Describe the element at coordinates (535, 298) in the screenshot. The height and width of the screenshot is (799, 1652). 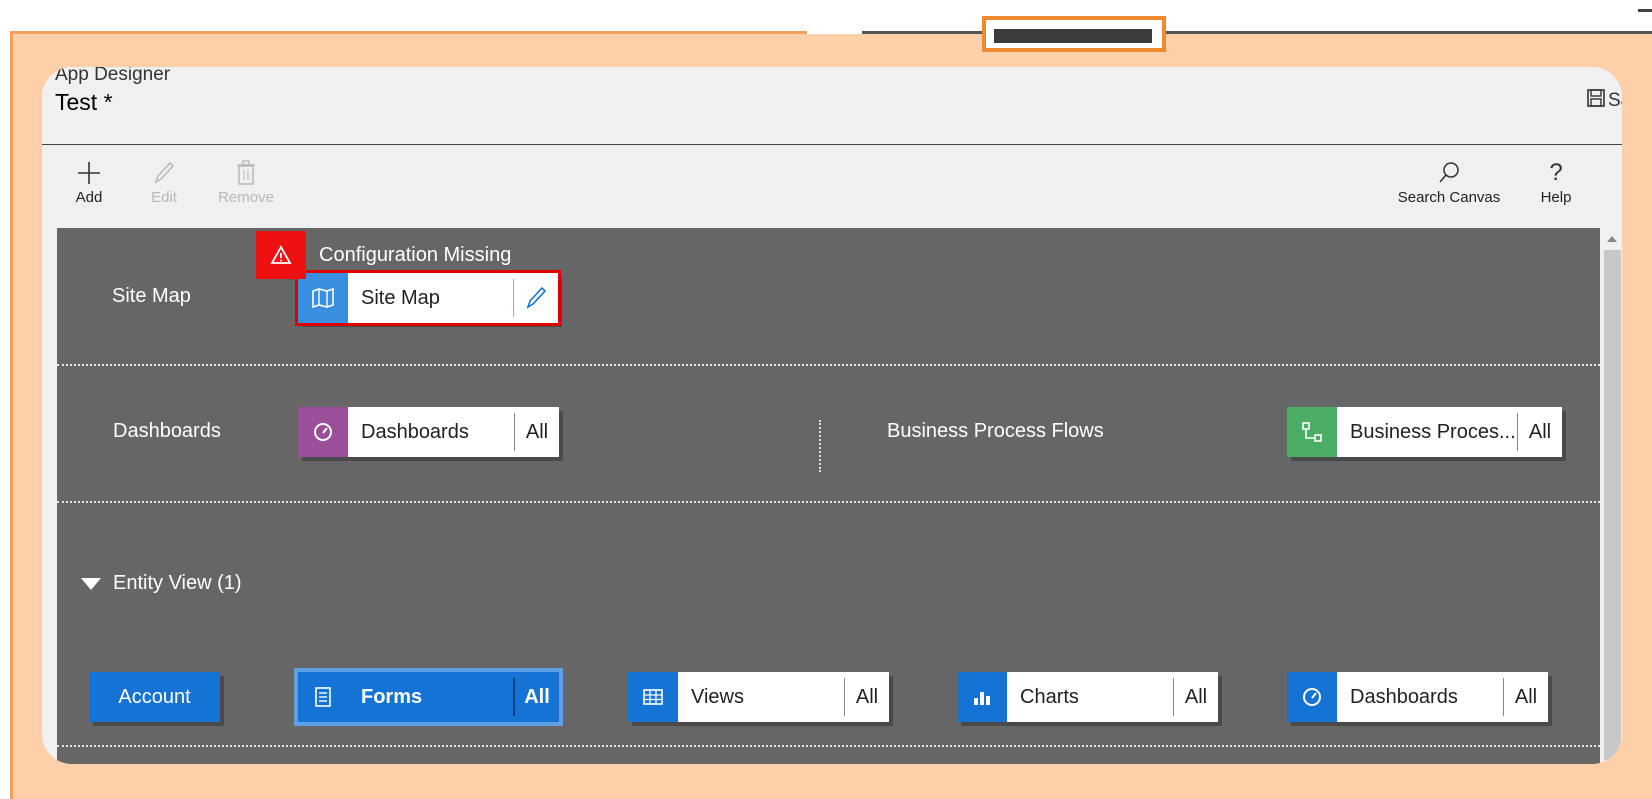
I see `sitemap-edit-icon` at that location.